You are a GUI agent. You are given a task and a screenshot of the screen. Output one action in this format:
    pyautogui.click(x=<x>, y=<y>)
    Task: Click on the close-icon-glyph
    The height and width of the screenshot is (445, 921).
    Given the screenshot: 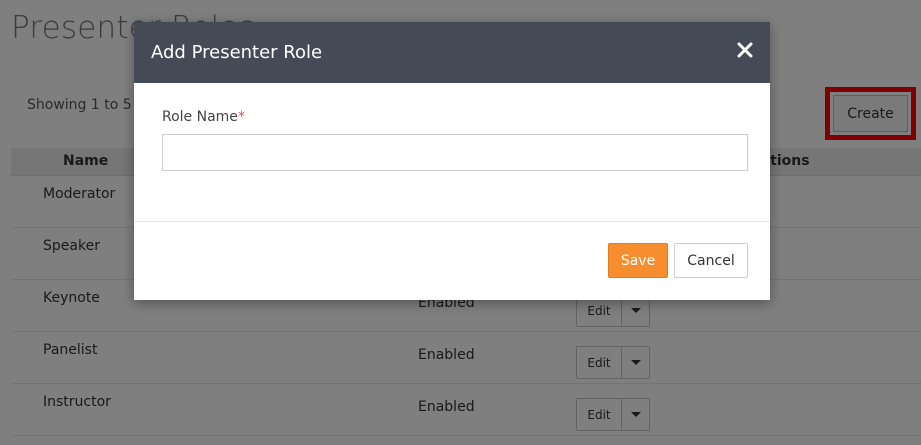 What is the action you would take?
    pyautogui.click(x=745, y=50)
    